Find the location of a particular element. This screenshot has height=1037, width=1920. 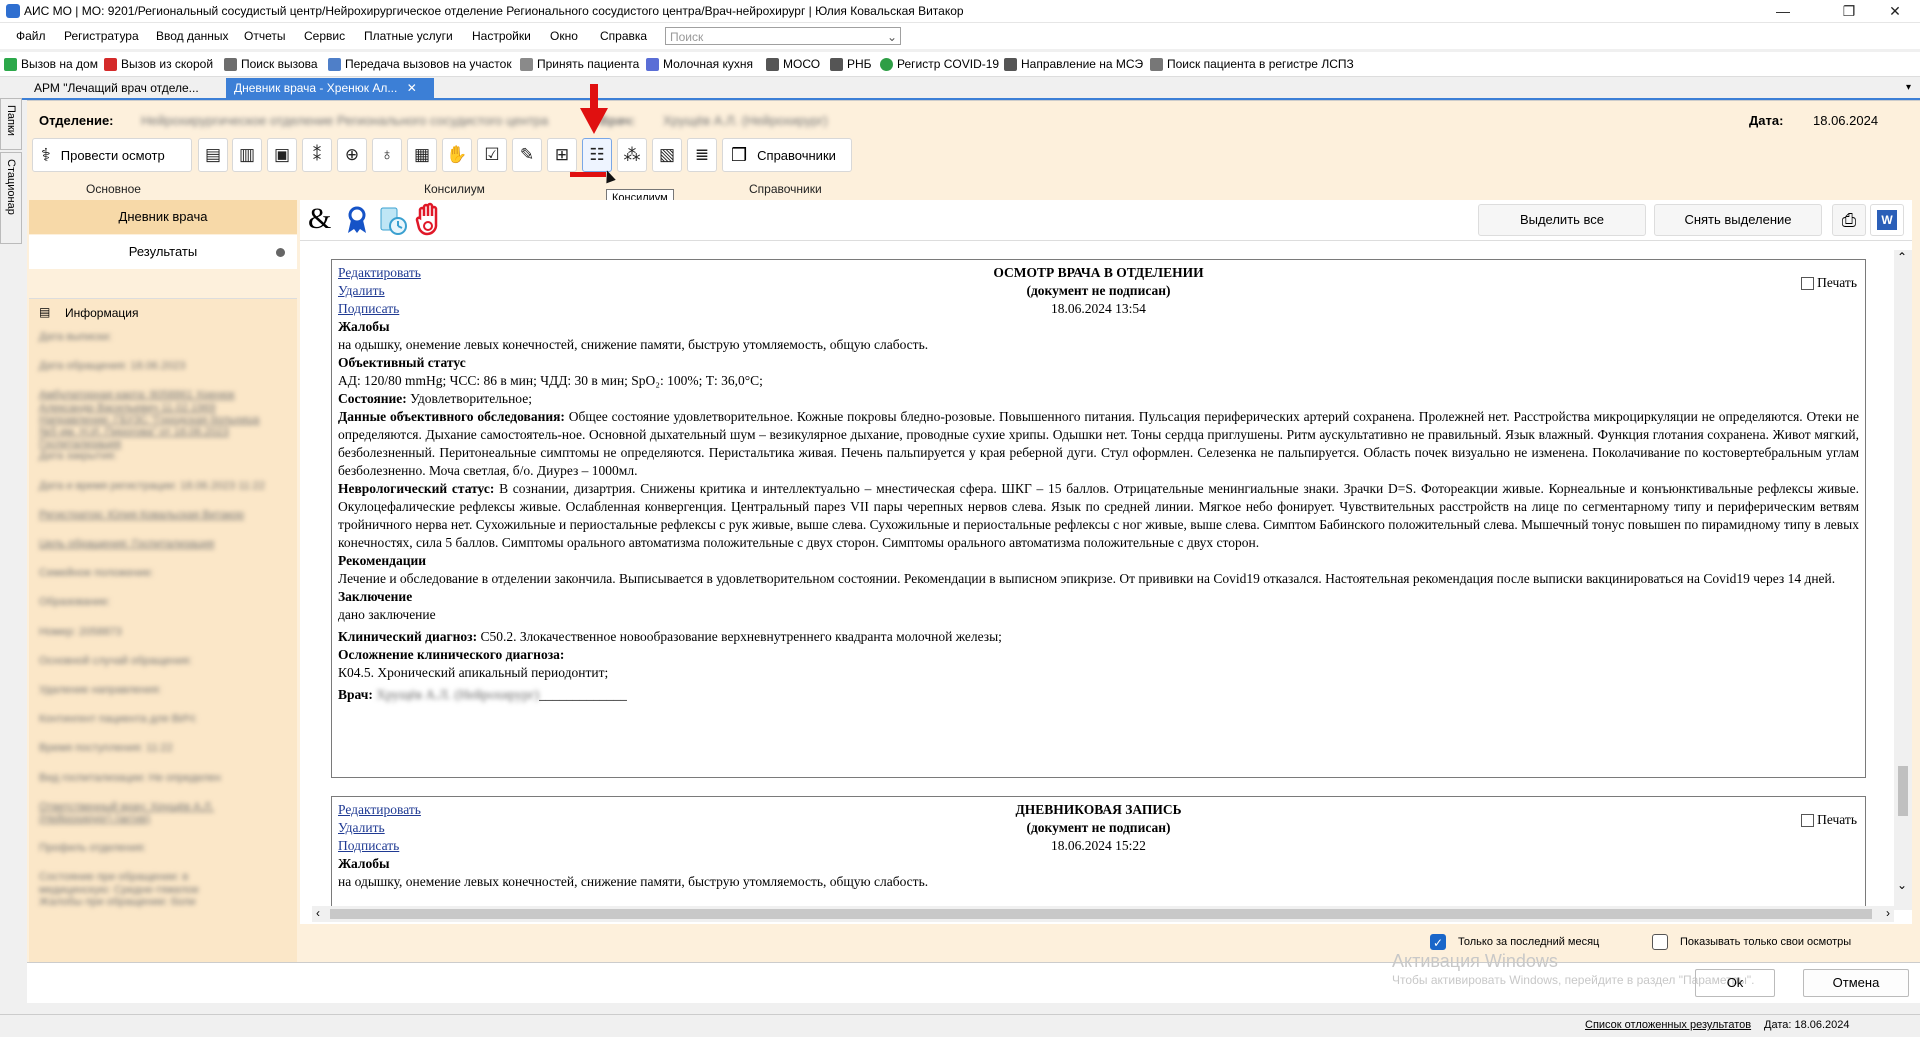

ribbon-btn-15: ≣ is located at coordinates (702, 155).